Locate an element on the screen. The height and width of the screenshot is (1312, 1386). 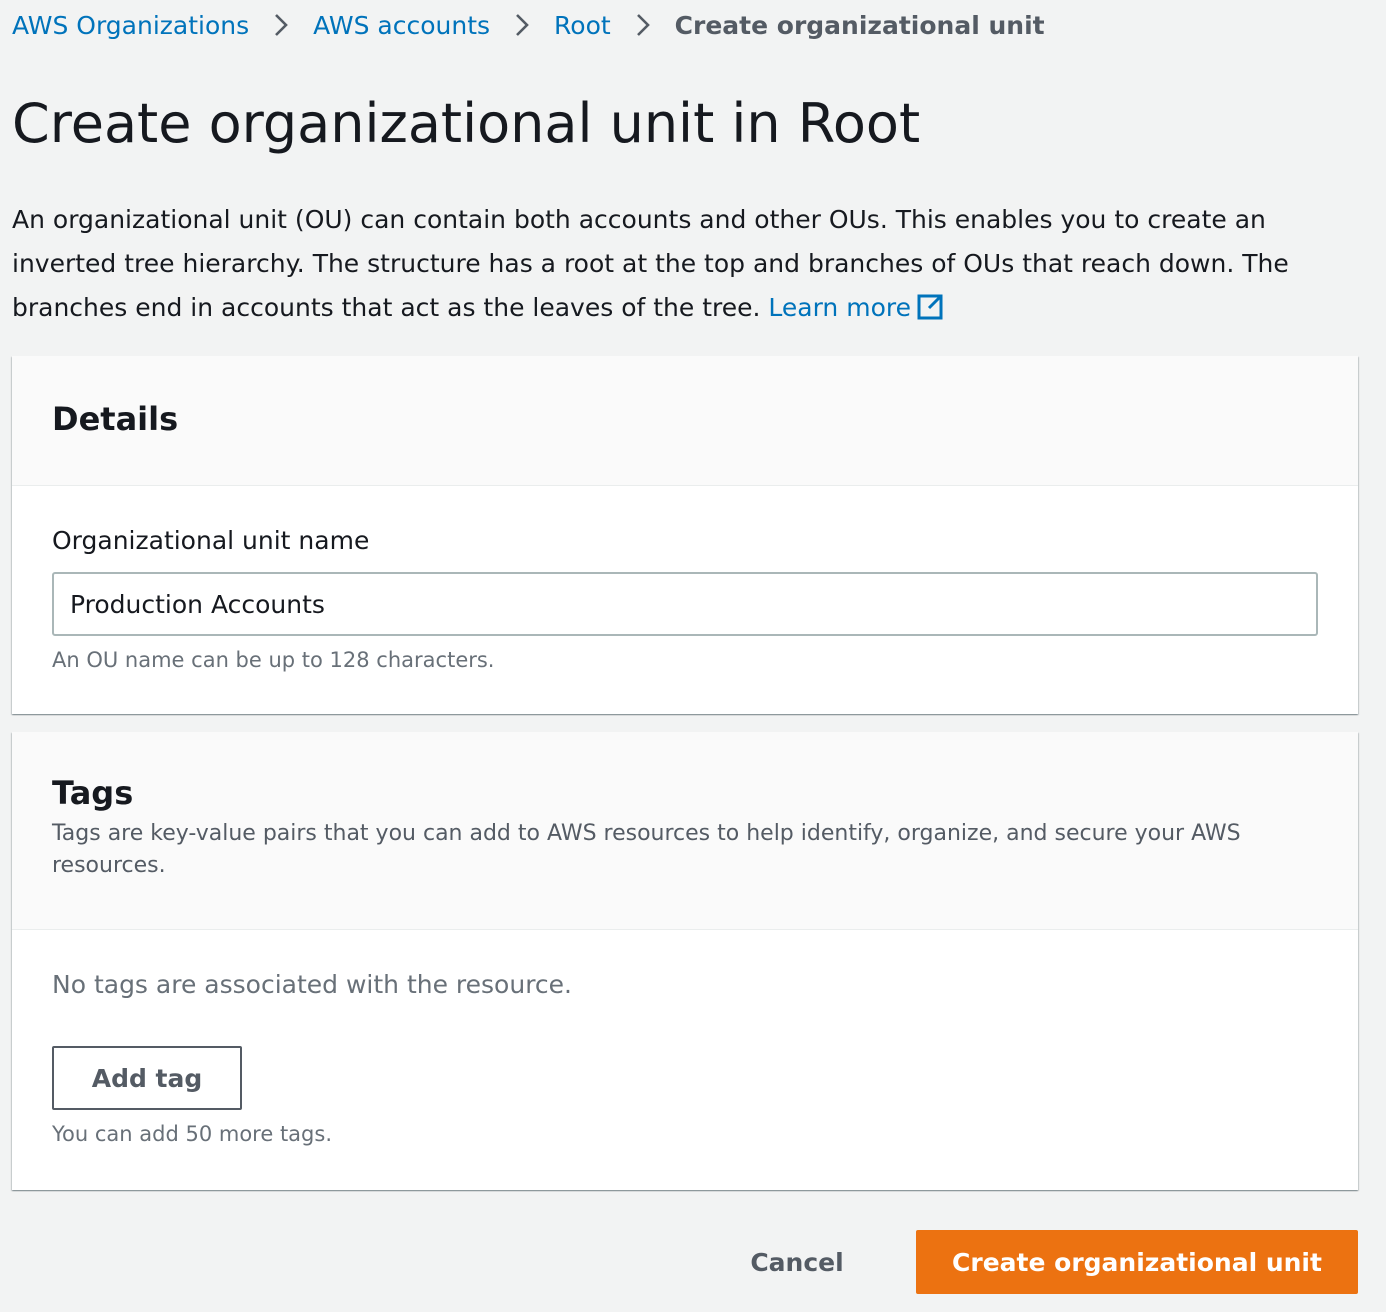
ou-name-hint: An OU name can be up to 128 characters. is located at coordinates (273, 660).